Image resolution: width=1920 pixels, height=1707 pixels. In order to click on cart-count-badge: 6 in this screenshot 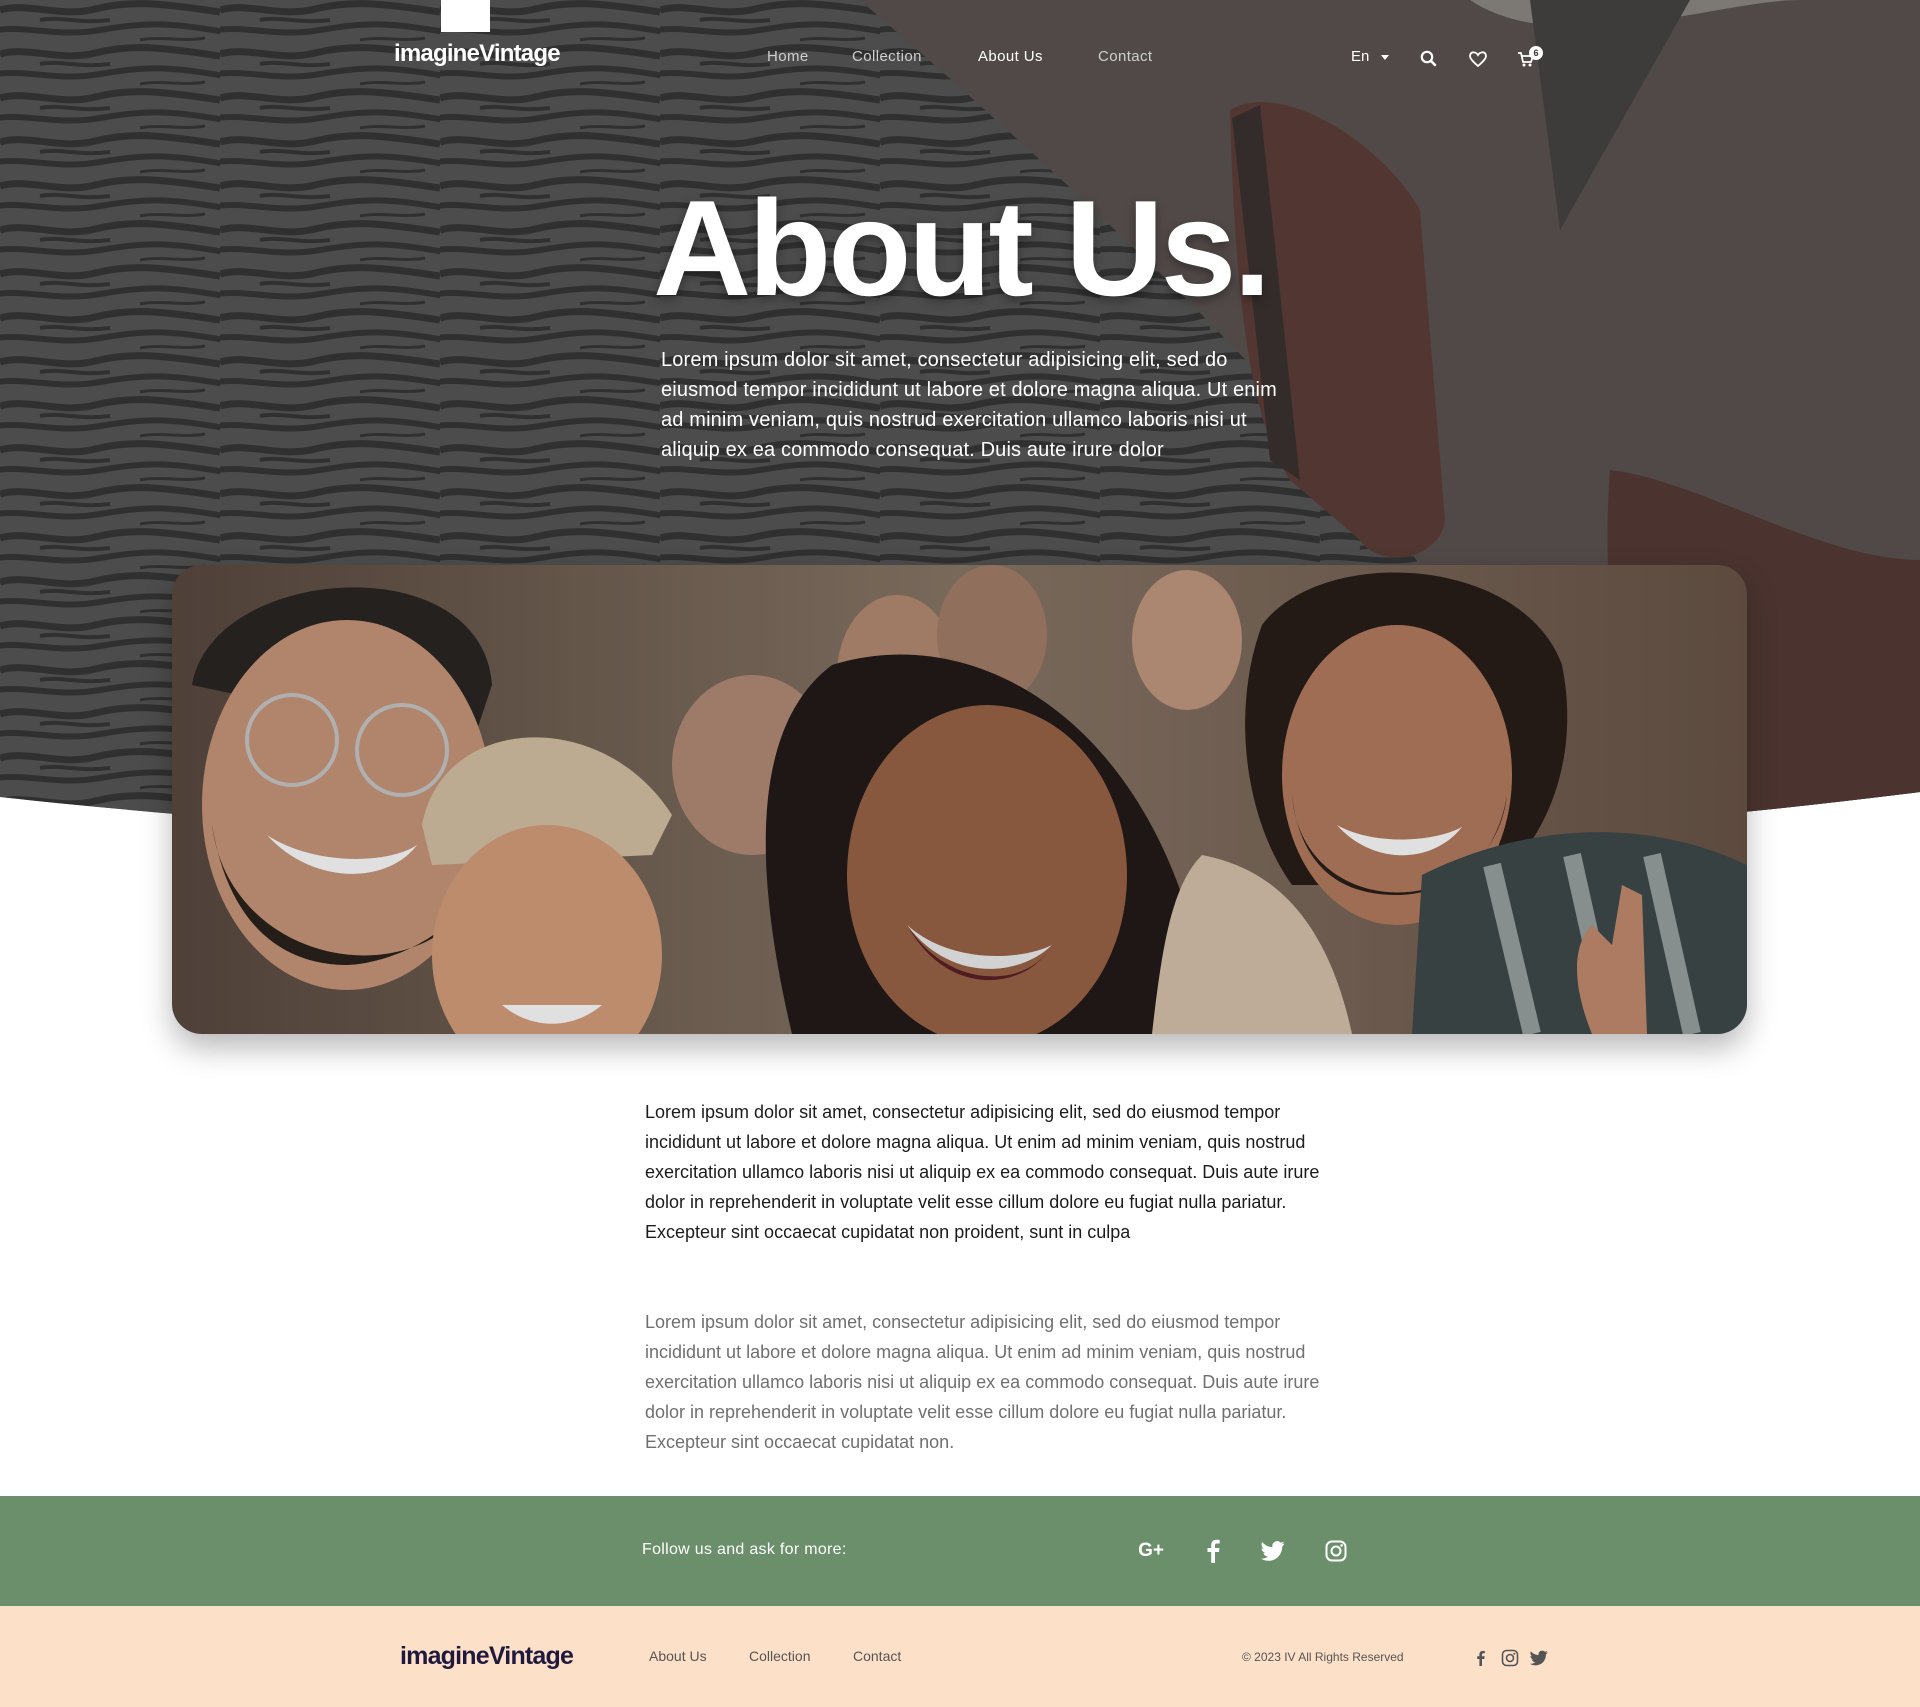, I will do `click(1536, 53)`.